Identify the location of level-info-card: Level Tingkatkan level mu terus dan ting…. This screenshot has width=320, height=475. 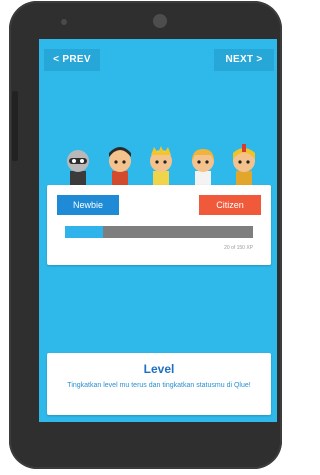
(159, 384).